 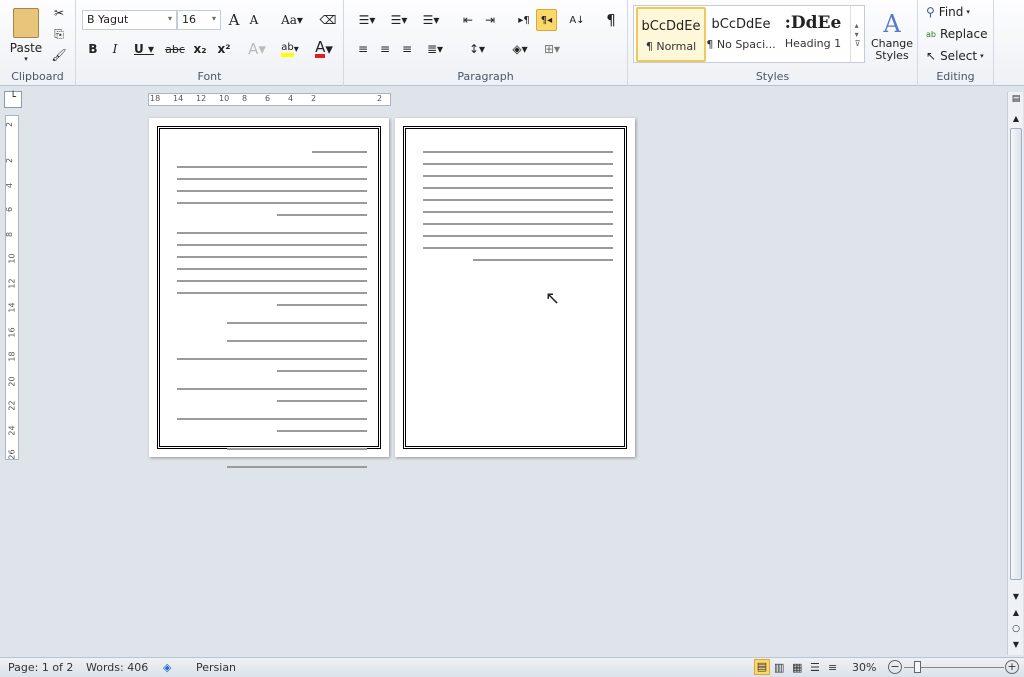 I want to click on paste-button: Paste ▾, so click(x=26, y=35).